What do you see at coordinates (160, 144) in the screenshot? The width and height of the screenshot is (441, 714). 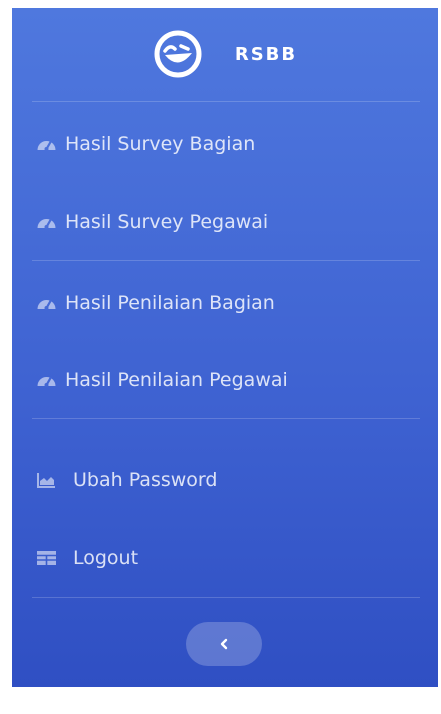 I see `sidebar-item-label: Hasil Survey Bagian` at bounding box center [160, 144].